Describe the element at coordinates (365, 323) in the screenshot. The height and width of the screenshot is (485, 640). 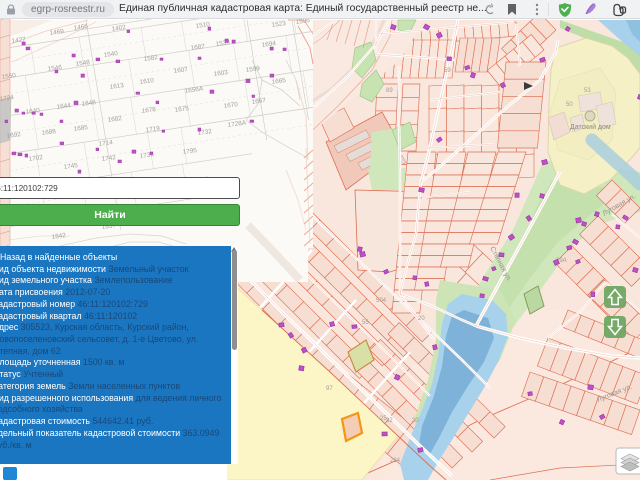
I see `svg-text: 55` at that location.